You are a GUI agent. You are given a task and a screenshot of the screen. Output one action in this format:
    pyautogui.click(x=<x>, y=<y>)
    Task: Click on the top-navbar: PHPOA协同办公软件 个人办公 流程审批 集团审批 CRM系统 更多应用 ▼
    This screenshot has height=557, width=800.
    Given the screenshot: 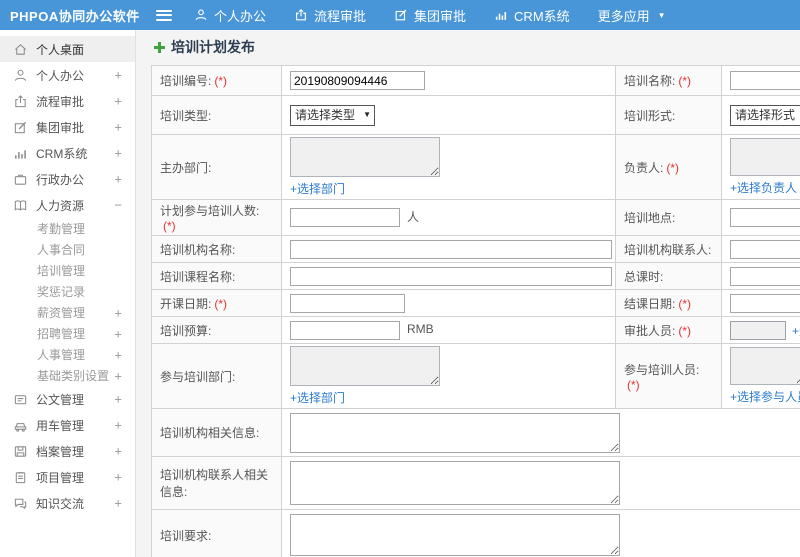 What is the action you would take?
    pyautogui.click(x=400, y=15)
    